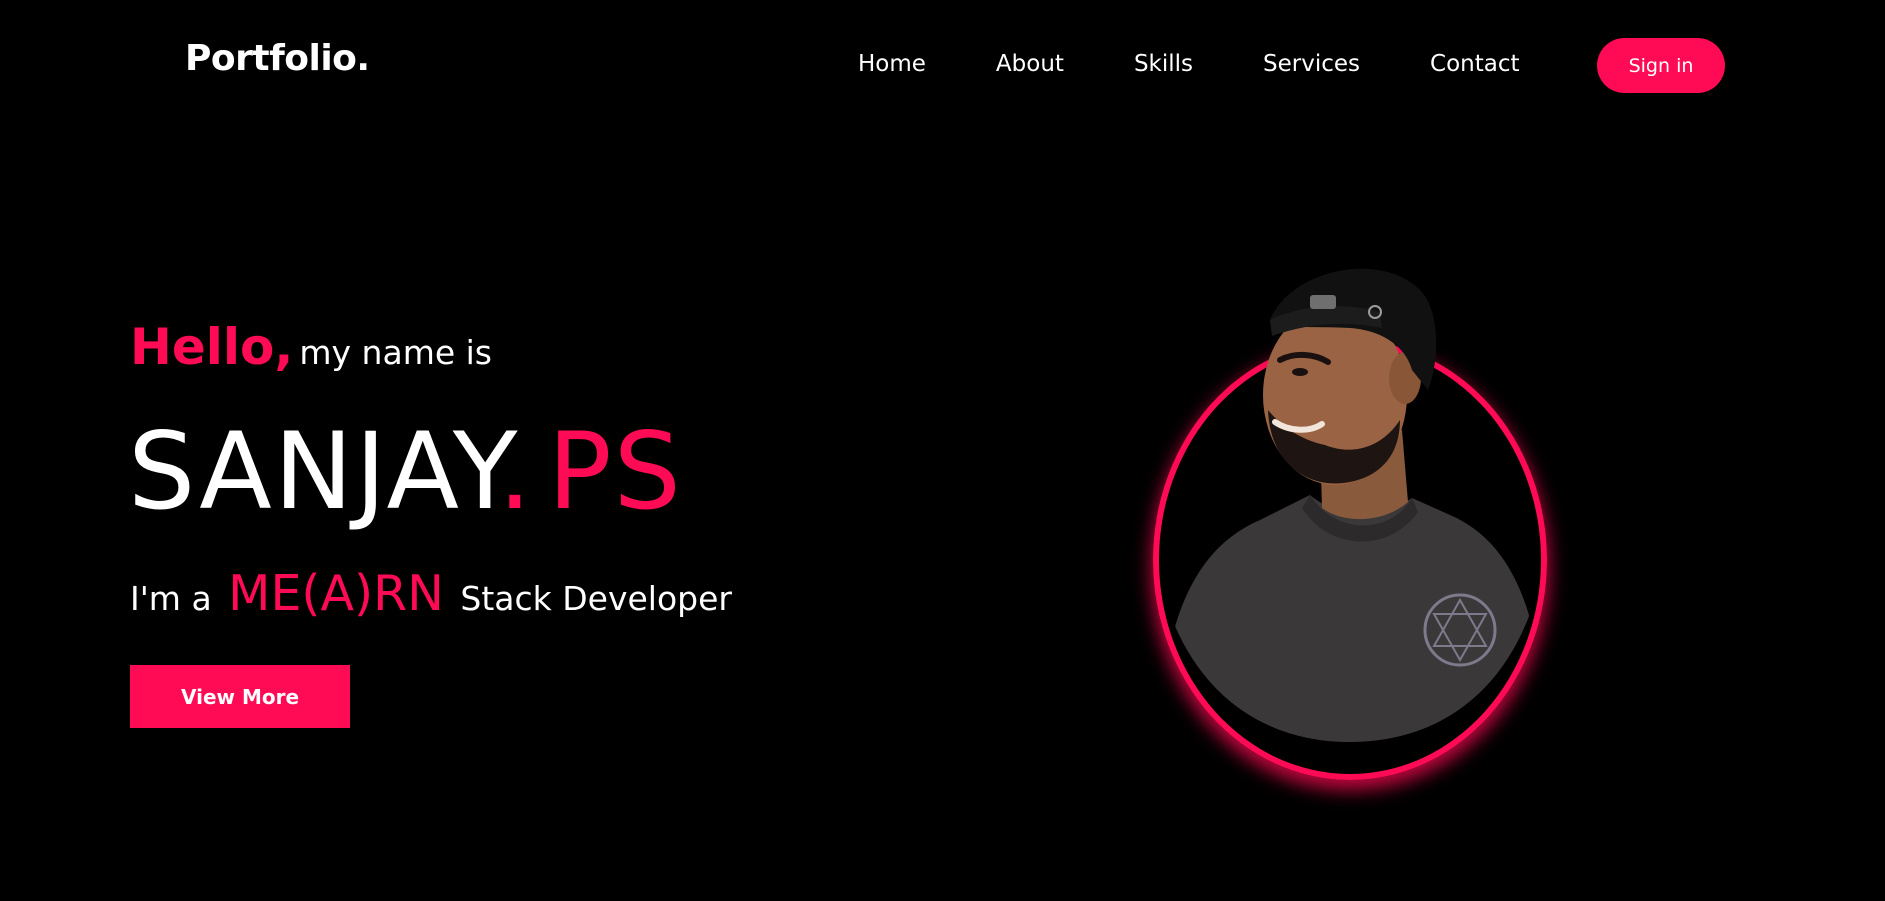 The height and width of the screenshot is (901, 1885). I want to click on greeting: Hello, my name is, so click(311, 347).